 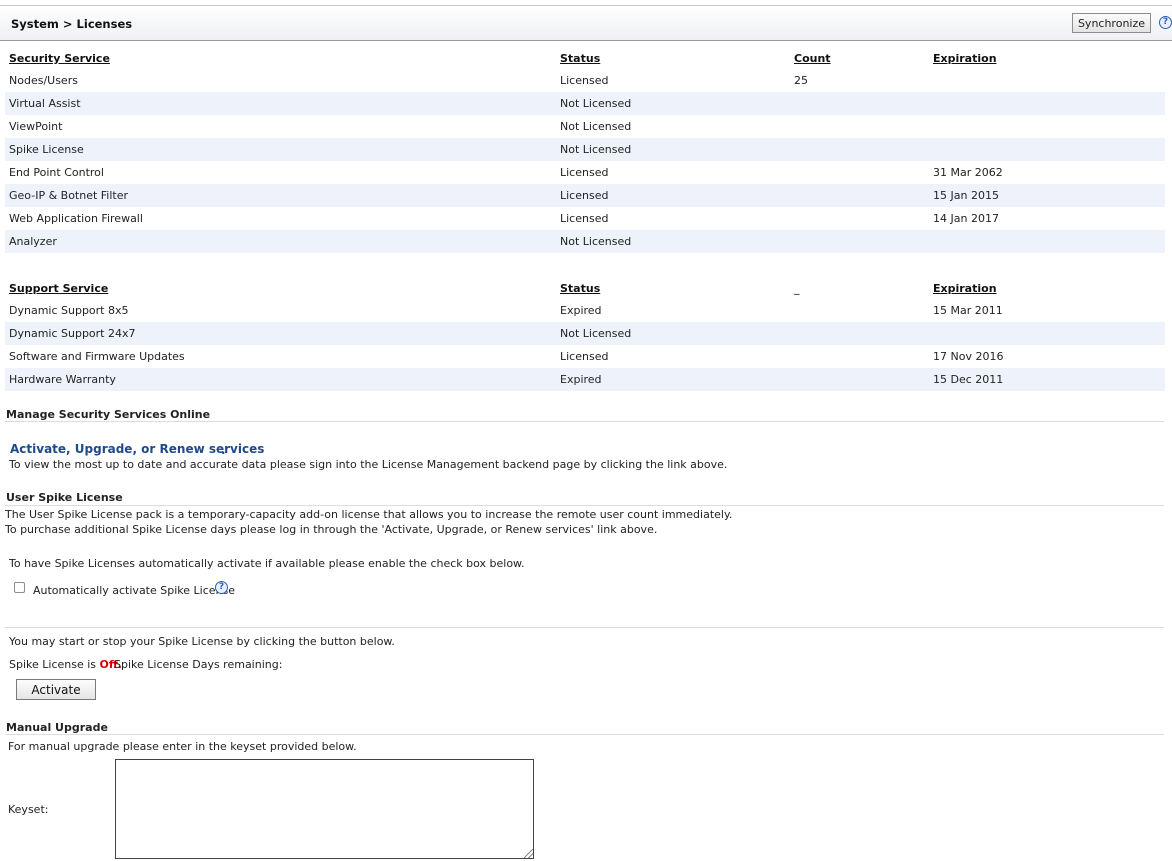 I want to click on service-name: Nodes/Users, so click(x=43, y=80).